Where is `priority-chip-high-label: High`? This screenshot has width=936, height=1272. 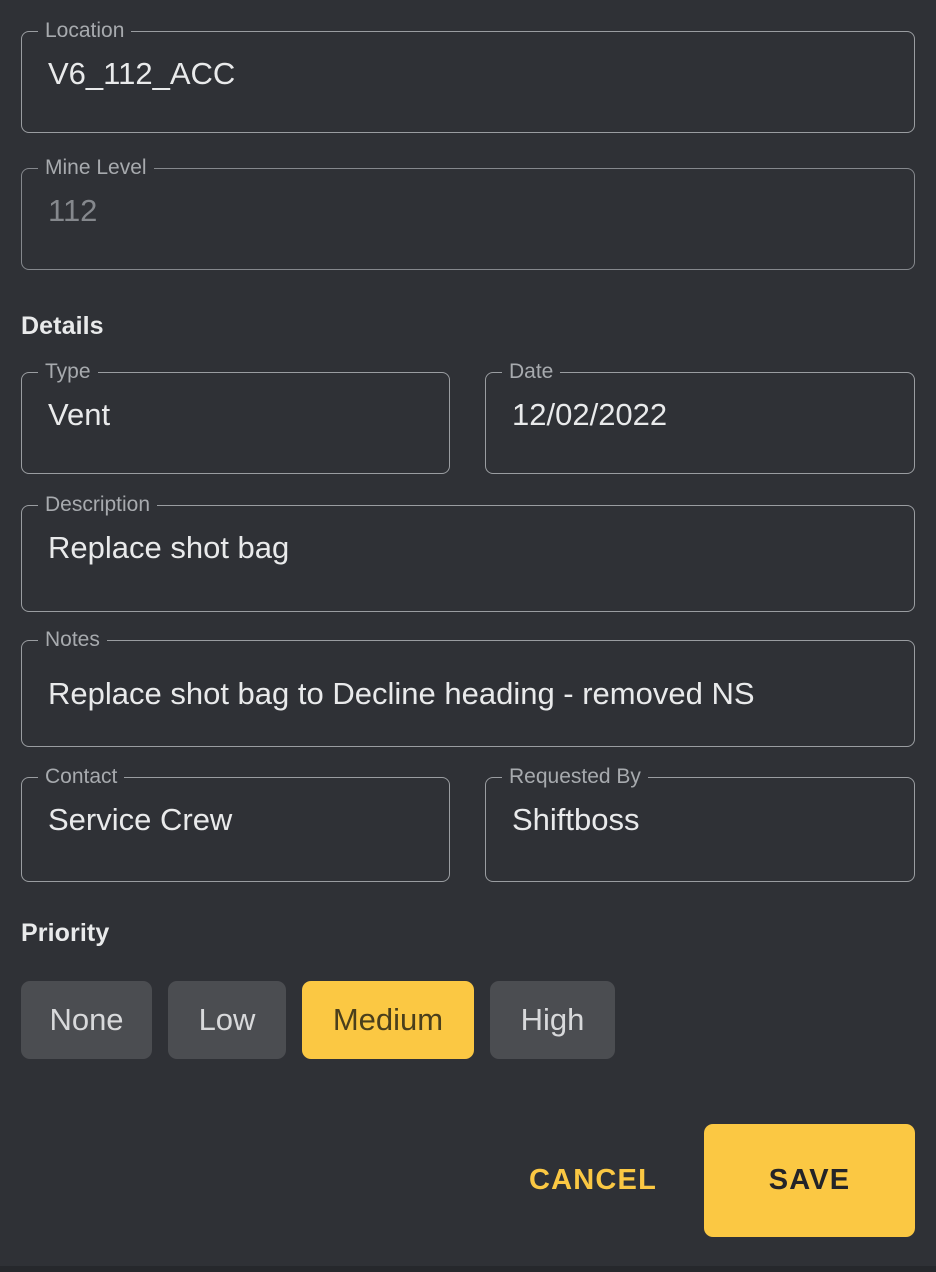
priority-chip-high-label: High is located at coordinates (552, 1019).